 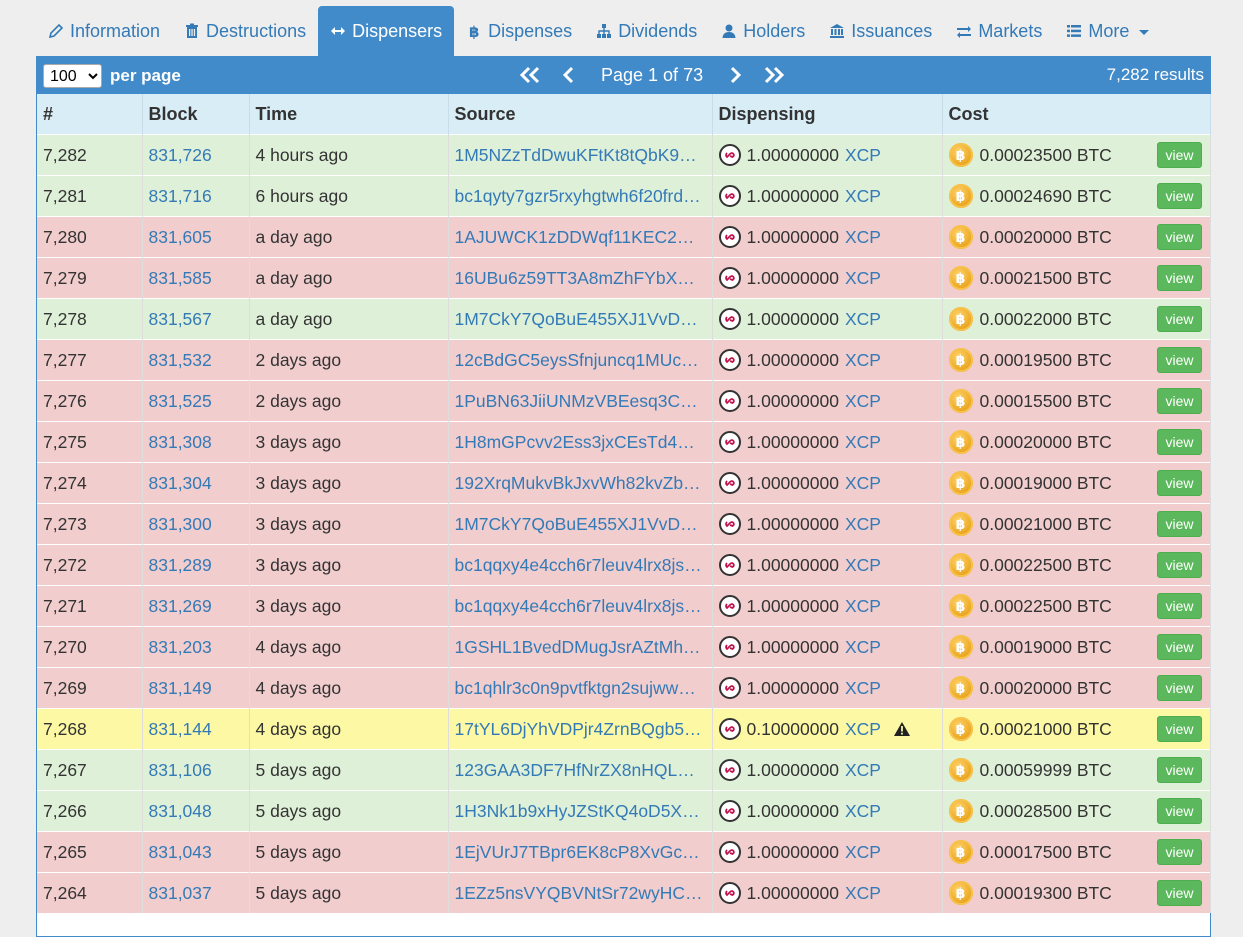 I want to click on xcp-asset-icon, so click(x=729, y=360).